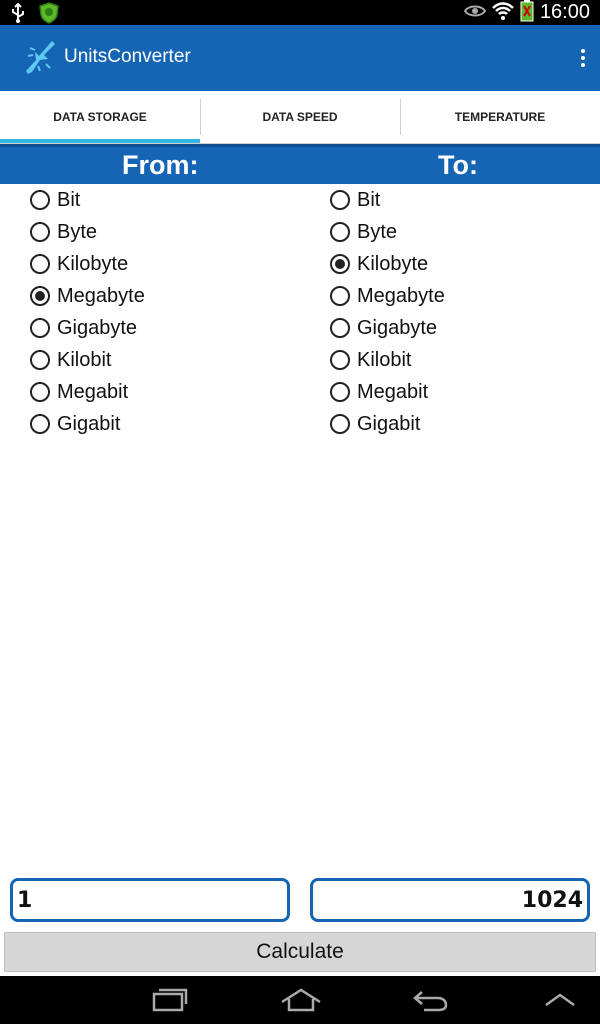 The image size is (600, 1024). What do you see at coordinates (160, 360) in the screenshot?
I see `from-radio-kilobit: Kilobit` at bounding box center [160, 360].